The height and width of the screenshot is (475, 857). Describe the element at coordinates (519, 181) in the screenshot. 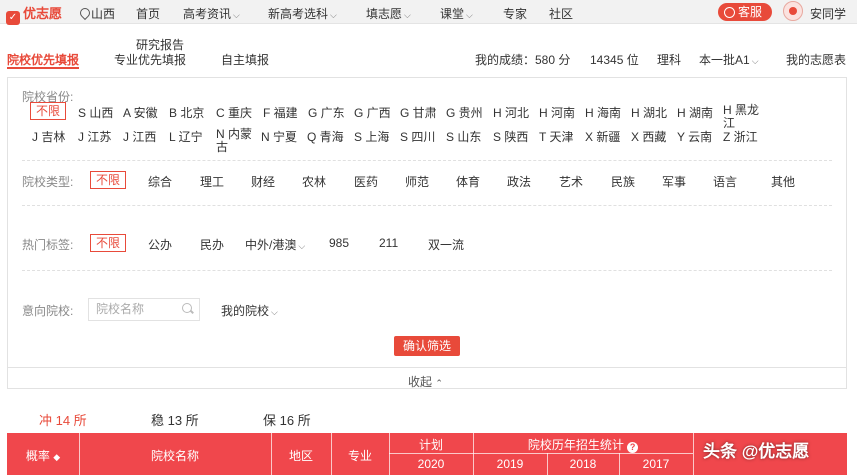

I see `type-option-7: 政法` at that location.